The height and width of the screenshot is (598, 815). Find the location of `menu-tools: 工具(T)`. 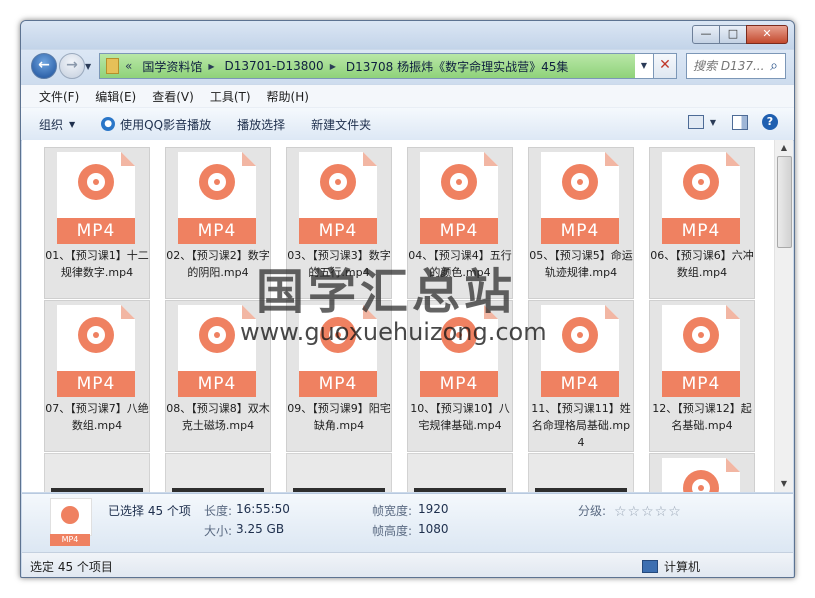

menu-tools: 工具(T) is located at coordinates (230, 96).